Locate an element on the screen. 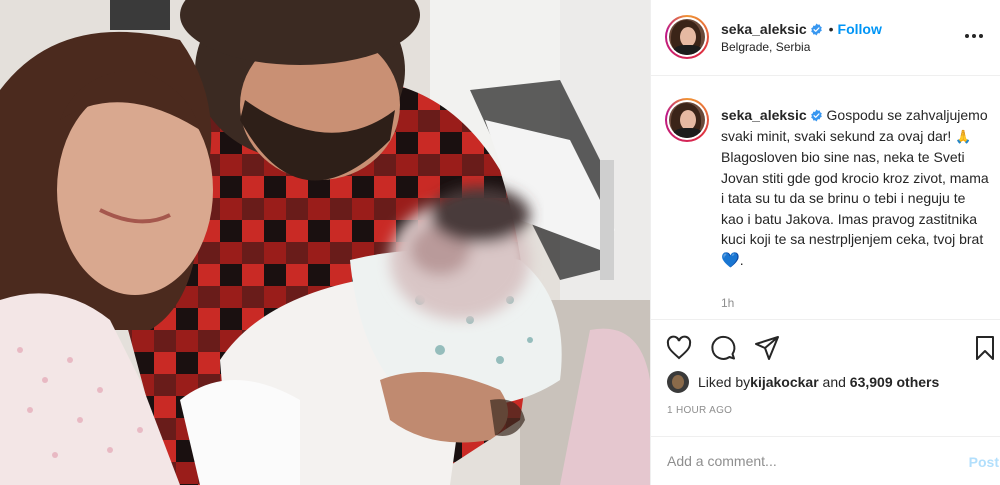  caption-username-link: seka_aleksic is located at coordinates (764, 115).